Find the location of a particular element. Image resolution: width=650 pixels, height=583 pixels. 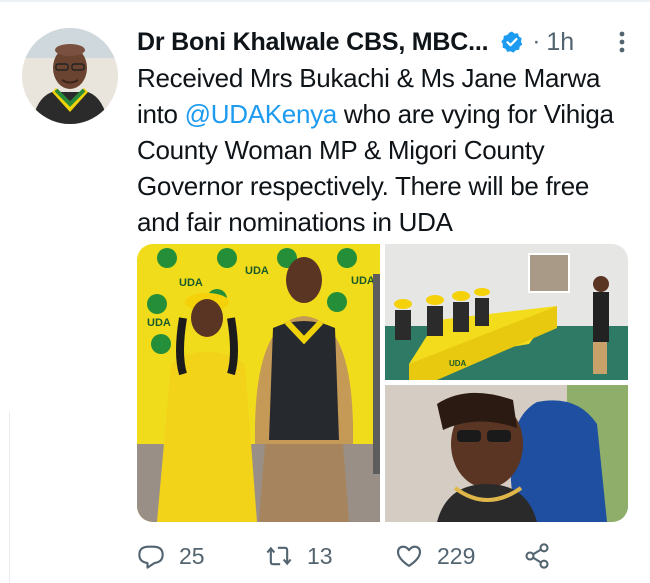

avatar is located at coordinates (70, 76).